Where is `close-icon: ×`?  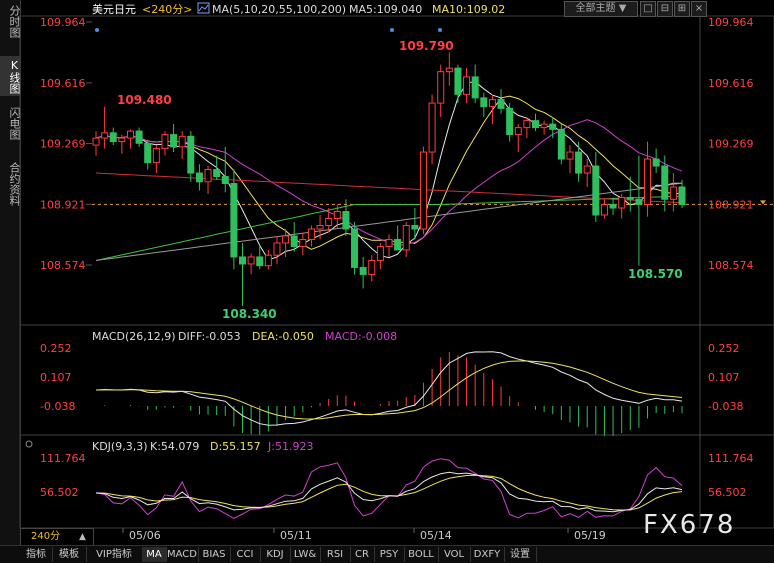 close-icon: × is located at coordinates (699, 8).